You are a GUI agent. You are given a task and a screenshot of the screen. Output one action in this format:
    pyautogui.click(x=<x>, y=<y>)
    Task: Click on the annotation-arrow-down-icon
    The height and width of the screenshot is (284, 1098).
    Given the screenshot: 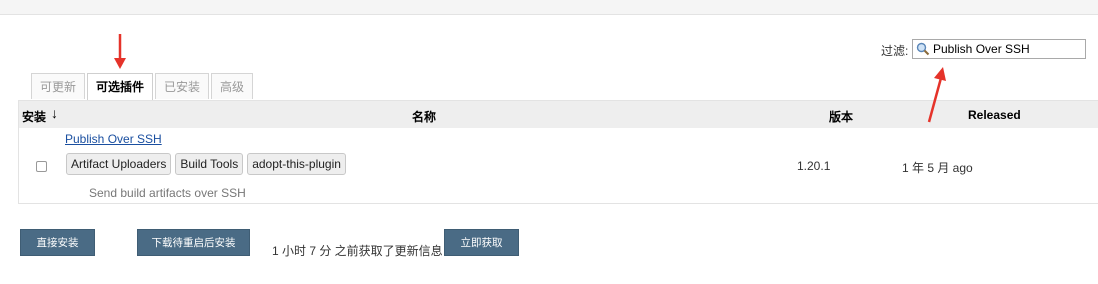 What is the action you would take?
    pyautogui.click(x=120, y=51)
    